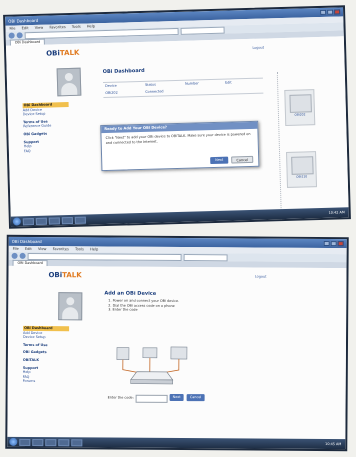 This screenshot has height=457, width=356. What do you see at coordinates (242, 159) in the screenshot?
I see `dialog-cancel-button: Cancel` at bounding box center [242, 159].